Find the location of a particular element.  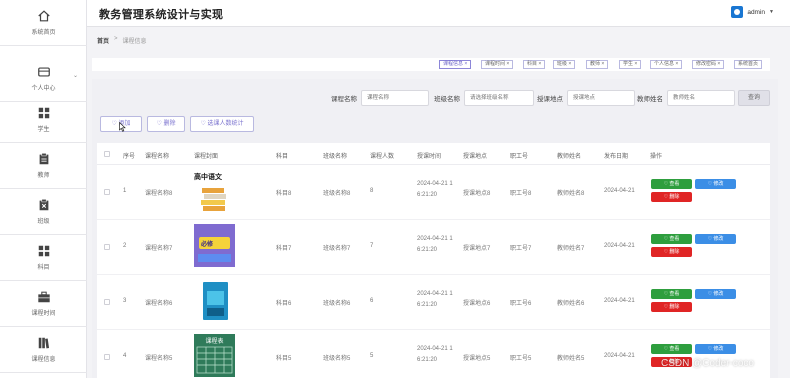

sidebar-item-course-info: 课程信息 is located at coordinates (43, 350).